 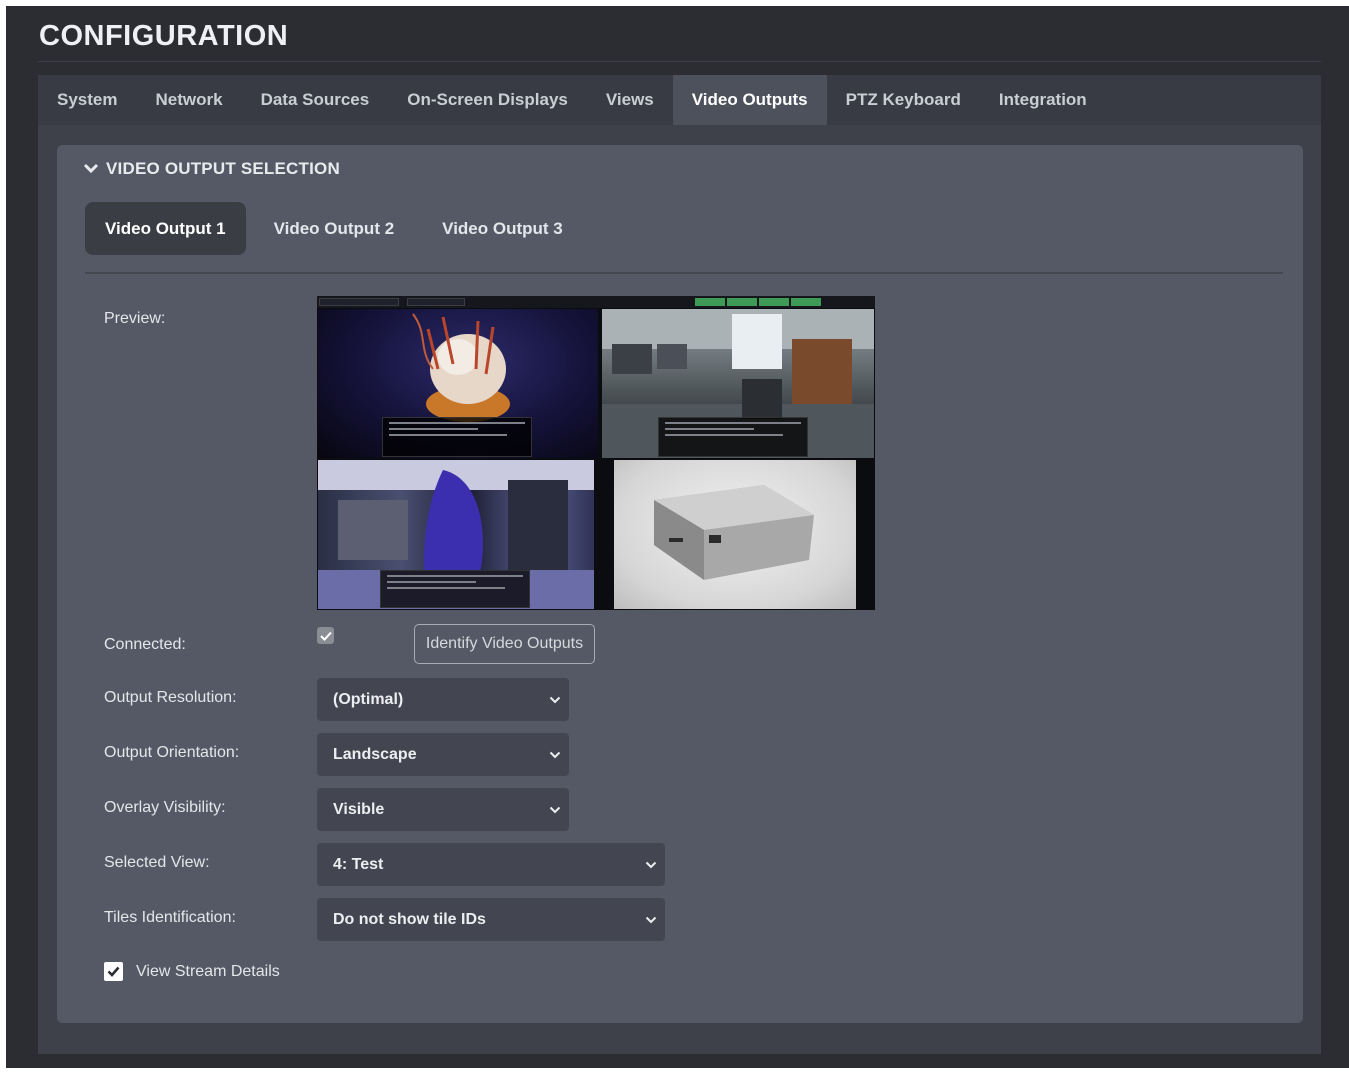 What do you see at coordinates (409, 919) in the screenshot?
I see `tiles-identification-value: Do not show tile IDs` at bounding box center [409, 919].